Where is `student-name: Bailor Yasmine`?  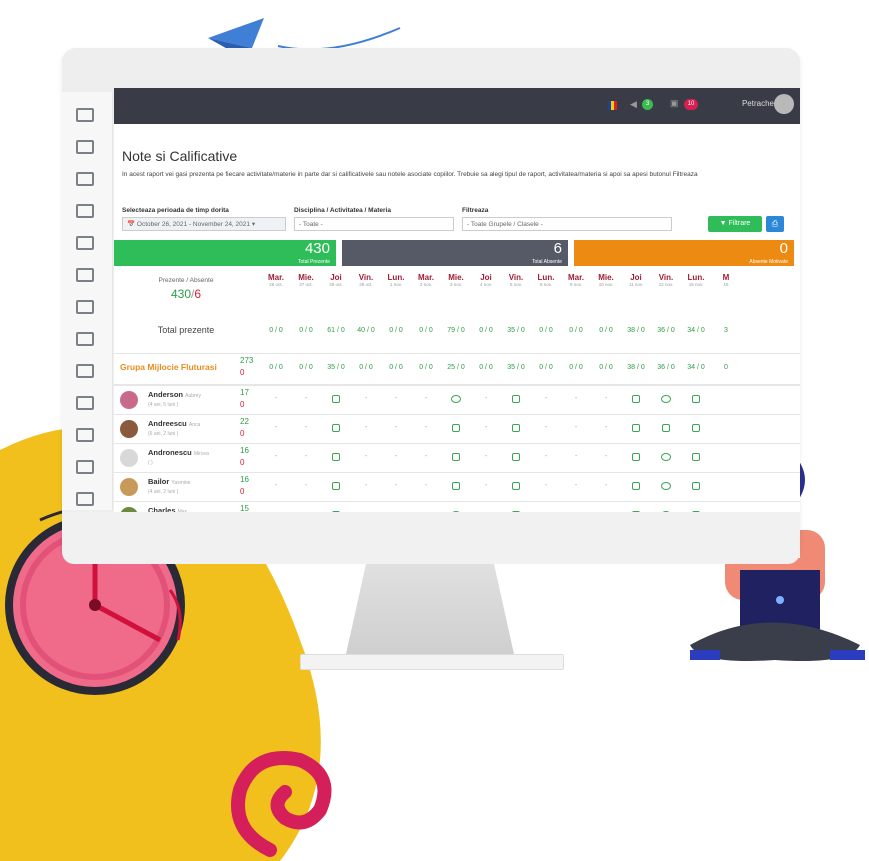
student-name: Bailor Yasmine is located at coordinates (169, 481).